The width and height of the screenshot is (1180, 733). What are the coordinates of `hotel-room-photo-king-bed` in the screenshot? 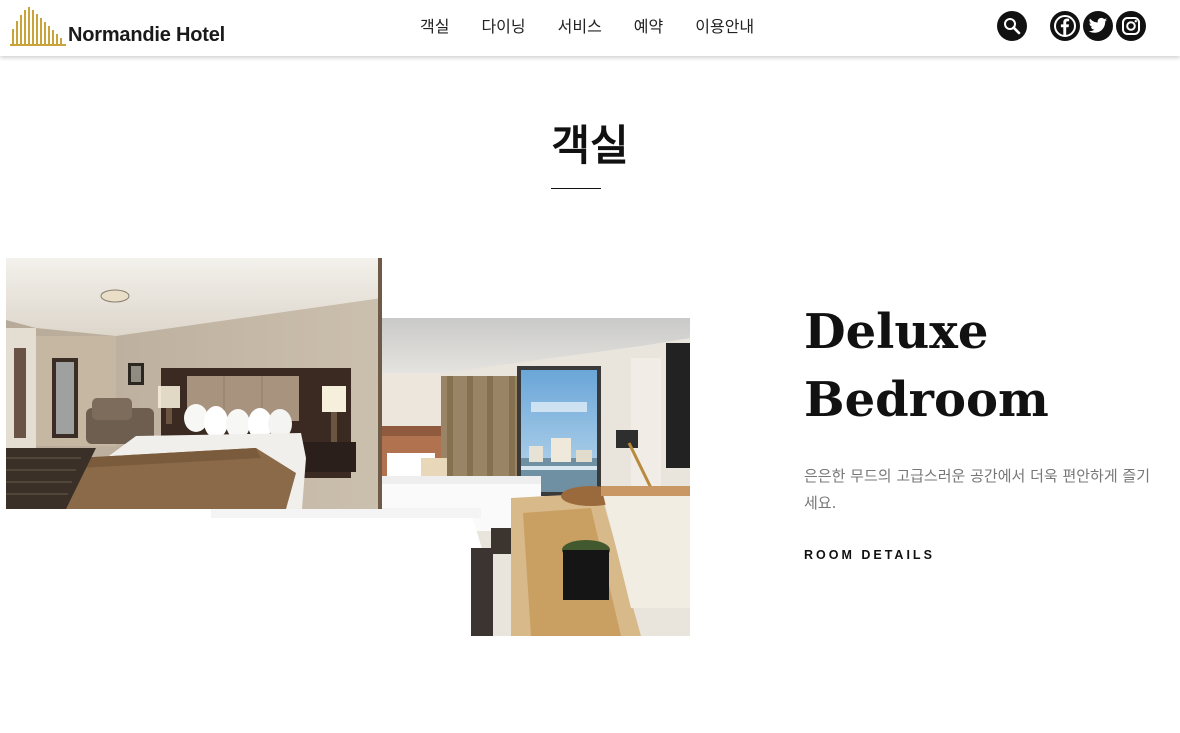 It's located at (194, 383).